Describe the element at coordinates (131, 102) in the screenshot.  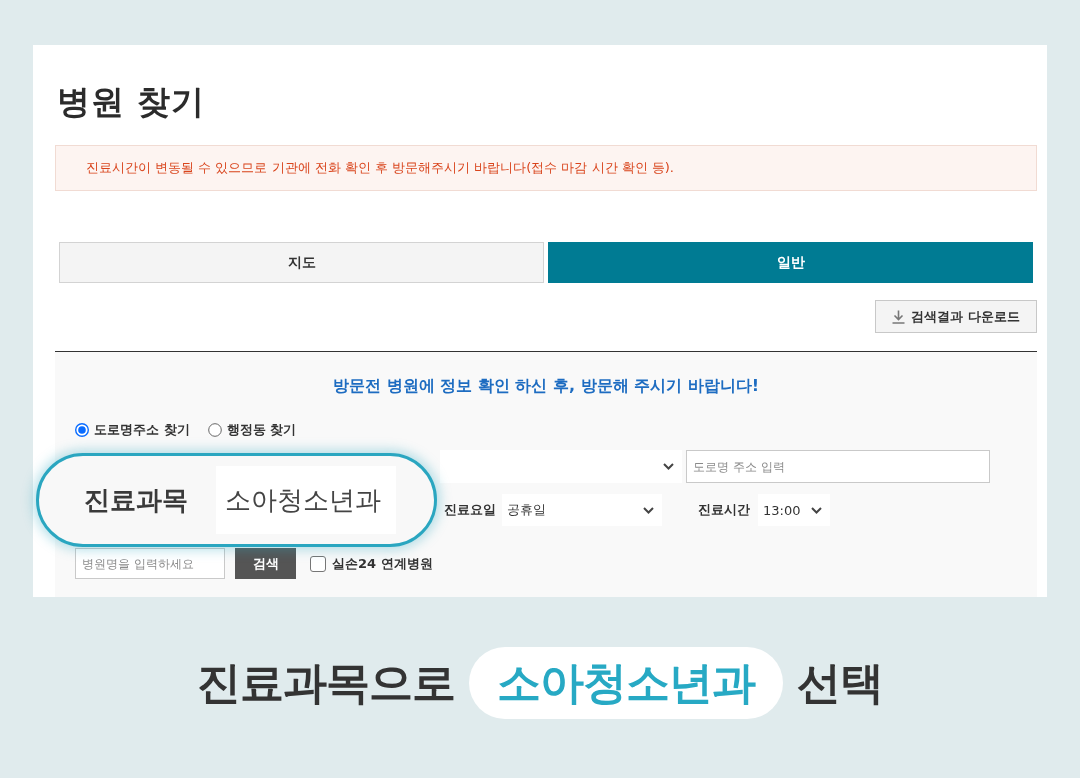
I see `page-title: 병원 찾기` at that location.